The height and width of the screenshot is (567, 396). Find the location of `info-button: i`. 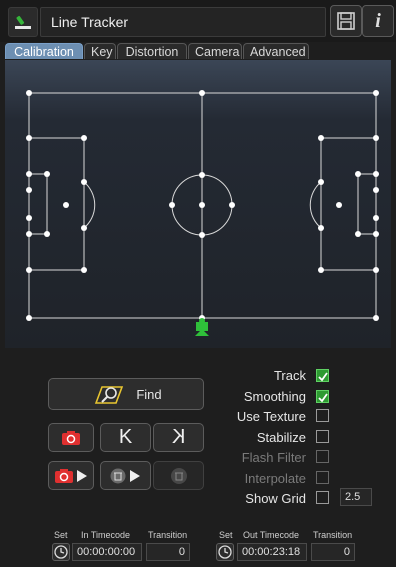

info-button: i is located at coordinates (378, 21).